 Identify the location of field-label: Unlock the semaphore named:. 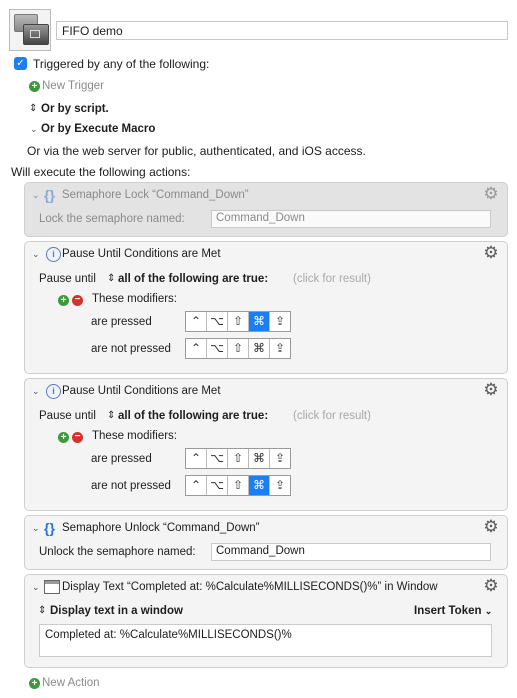
(117, 552).